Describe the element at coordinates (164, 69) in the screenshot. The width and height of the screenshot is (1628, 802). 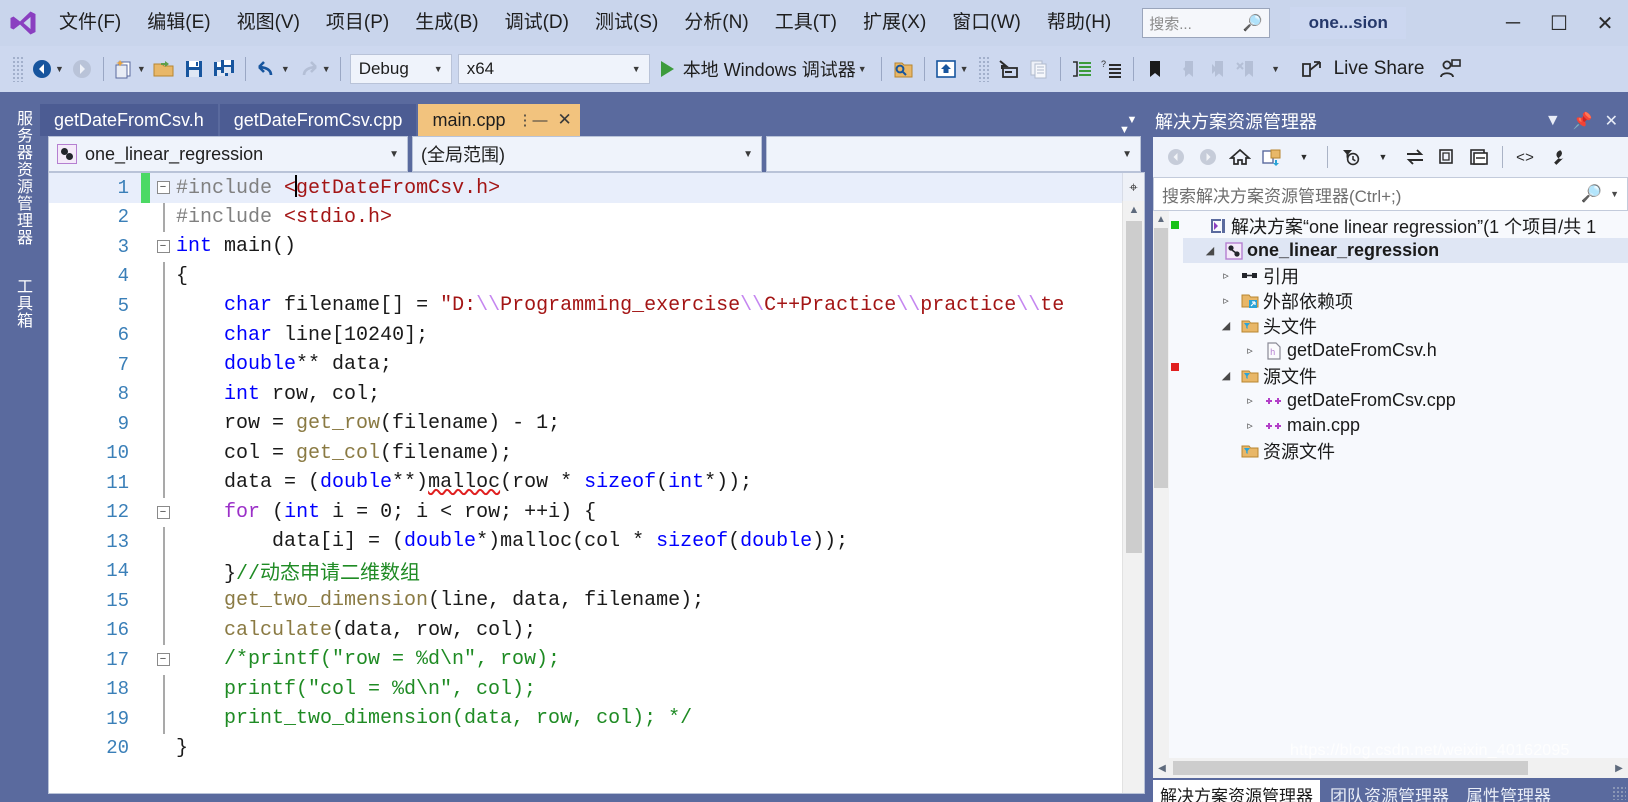
I see `open-file-button` at that location.